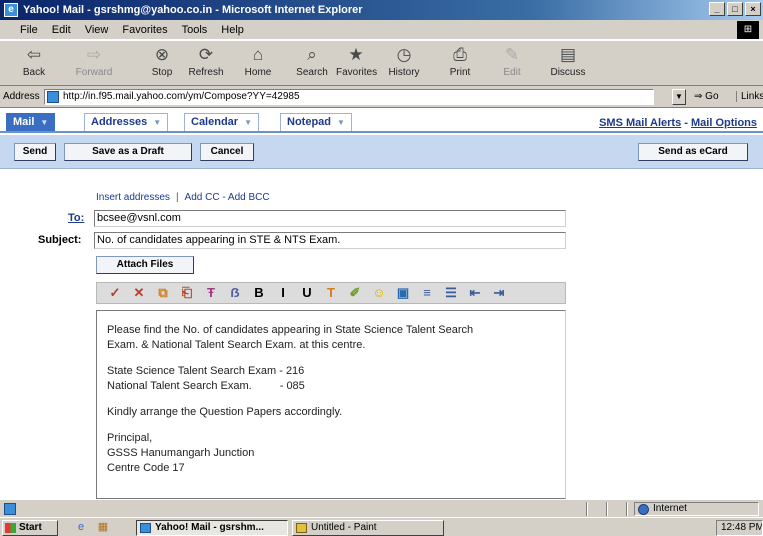 Image resolution: width=763 pixels, height=536 pixels. I want to click on internet-explorer-icon: e, so click(11, 10).